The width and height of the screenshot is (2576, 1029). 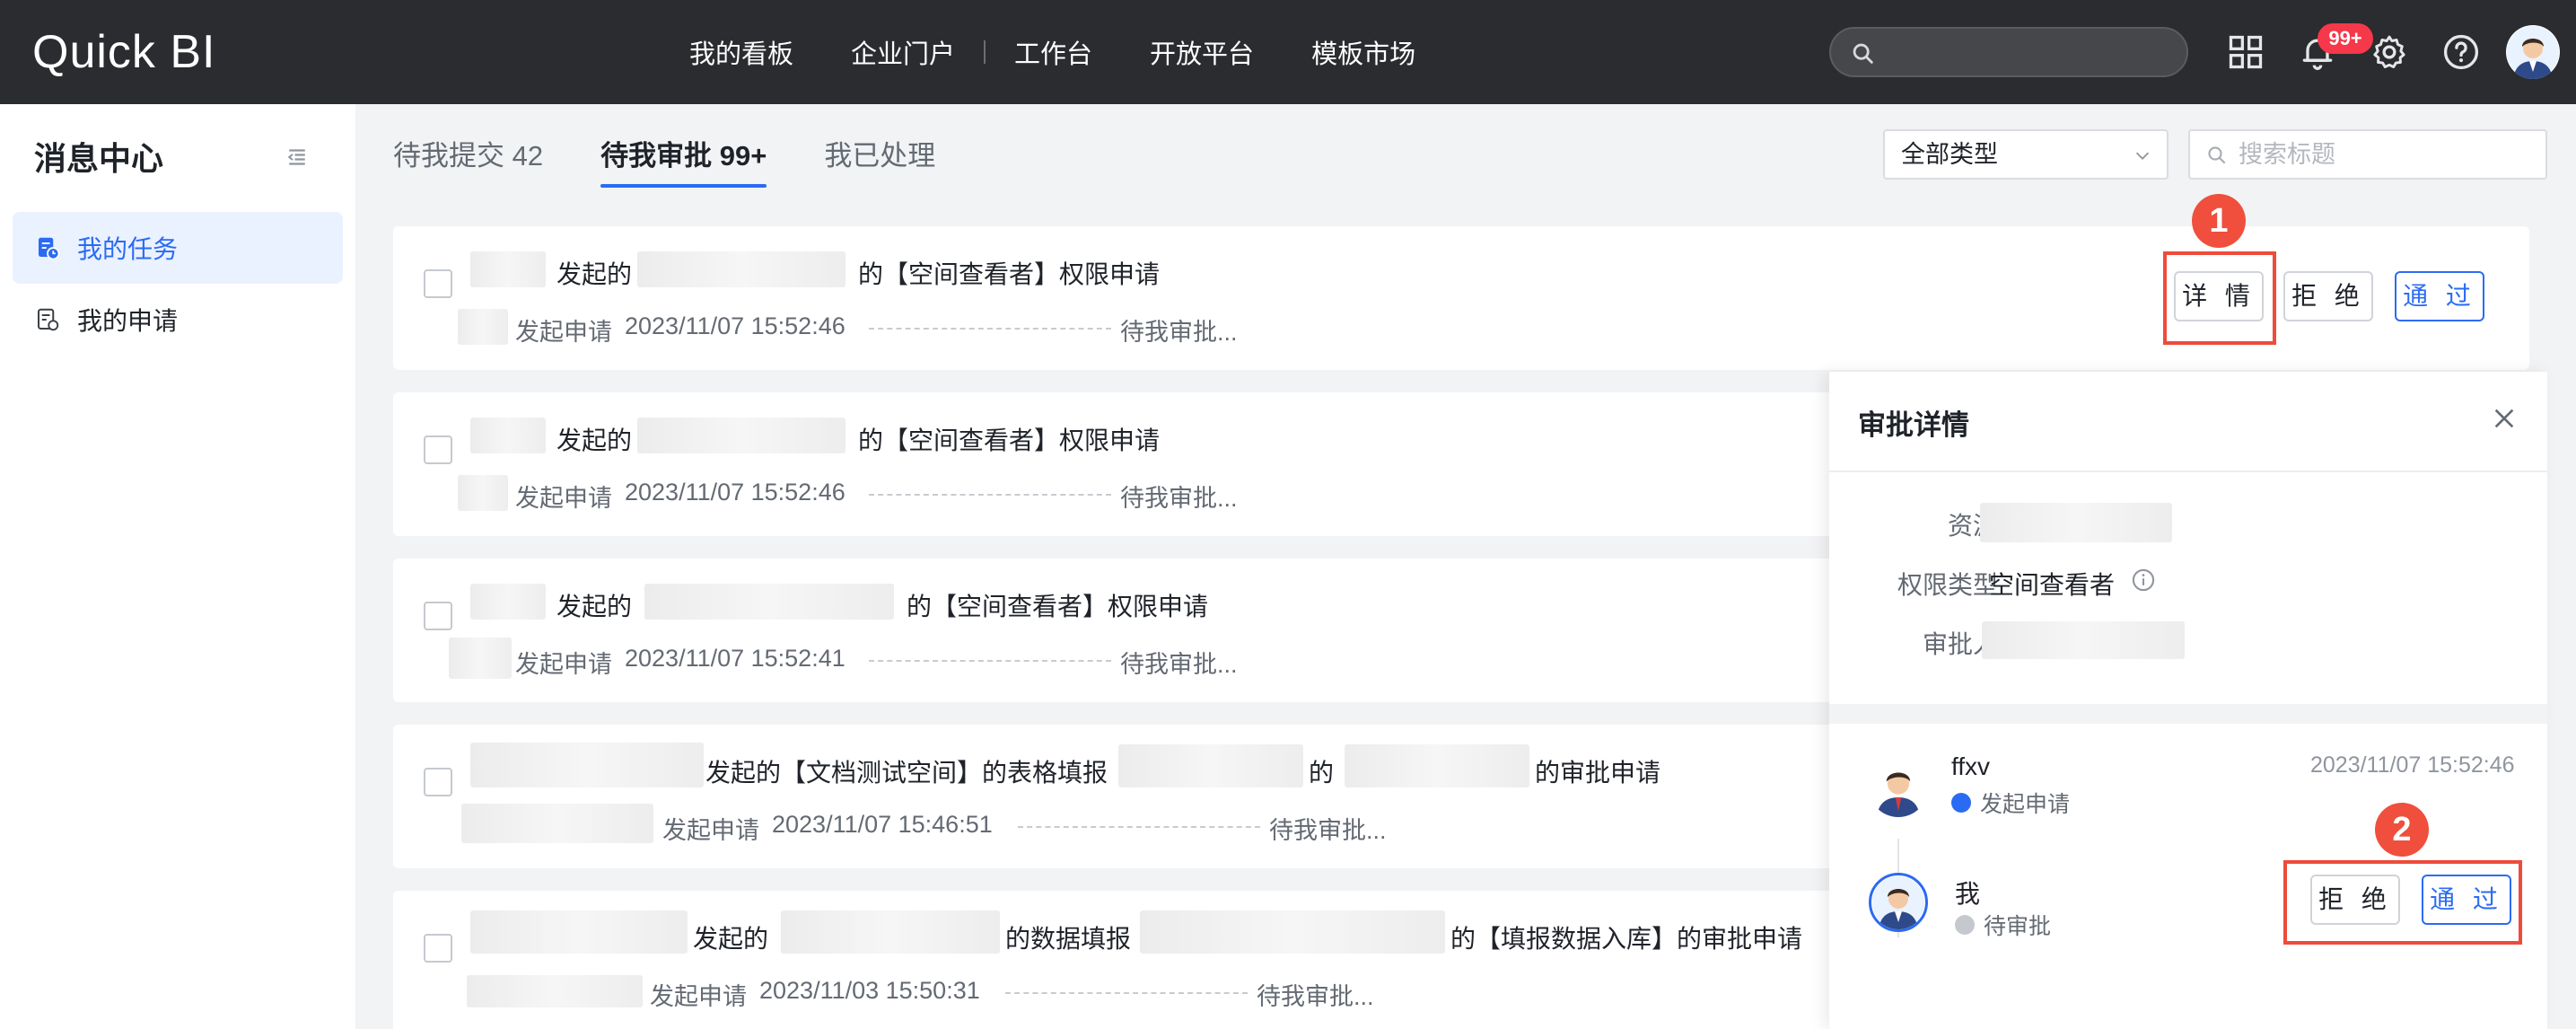 What do you see at coordinates (177, 566) in the screenshot?
I see `sidebar: 消息中心 我的任务 我的申请` at bounding box center [177, 566].